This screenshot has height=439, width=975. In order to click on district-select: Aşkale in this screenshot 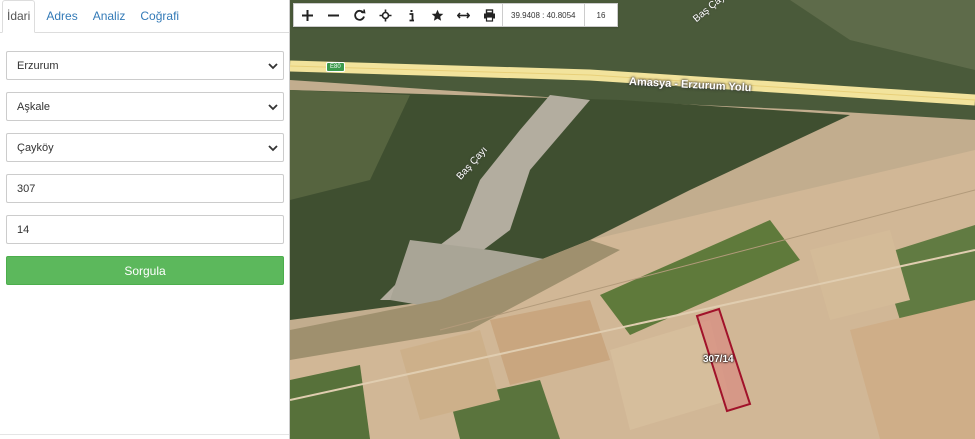, I will do `click(145, 106)`.